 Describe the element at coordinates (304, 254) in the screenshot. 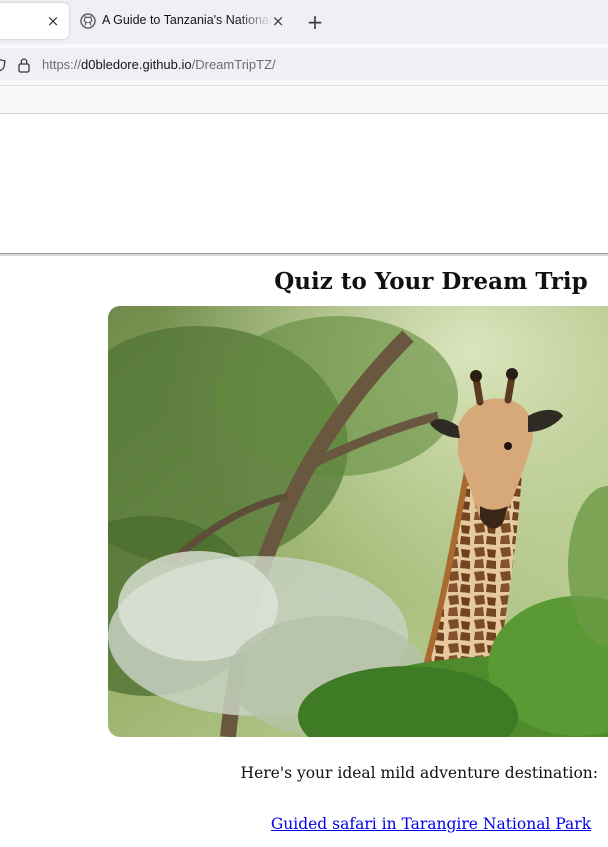

I see `section-divider` at that location.